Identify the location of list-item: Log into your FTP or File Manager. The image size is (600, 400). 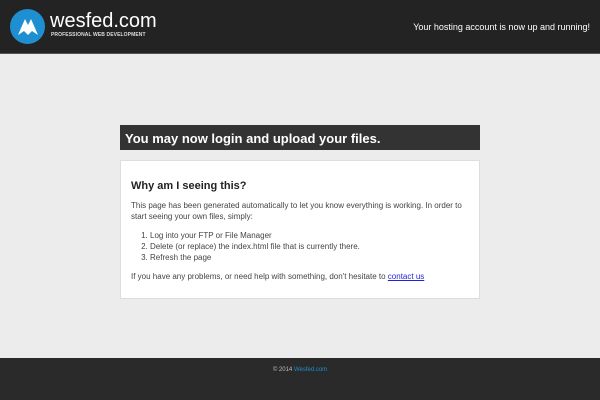
(309, 235).